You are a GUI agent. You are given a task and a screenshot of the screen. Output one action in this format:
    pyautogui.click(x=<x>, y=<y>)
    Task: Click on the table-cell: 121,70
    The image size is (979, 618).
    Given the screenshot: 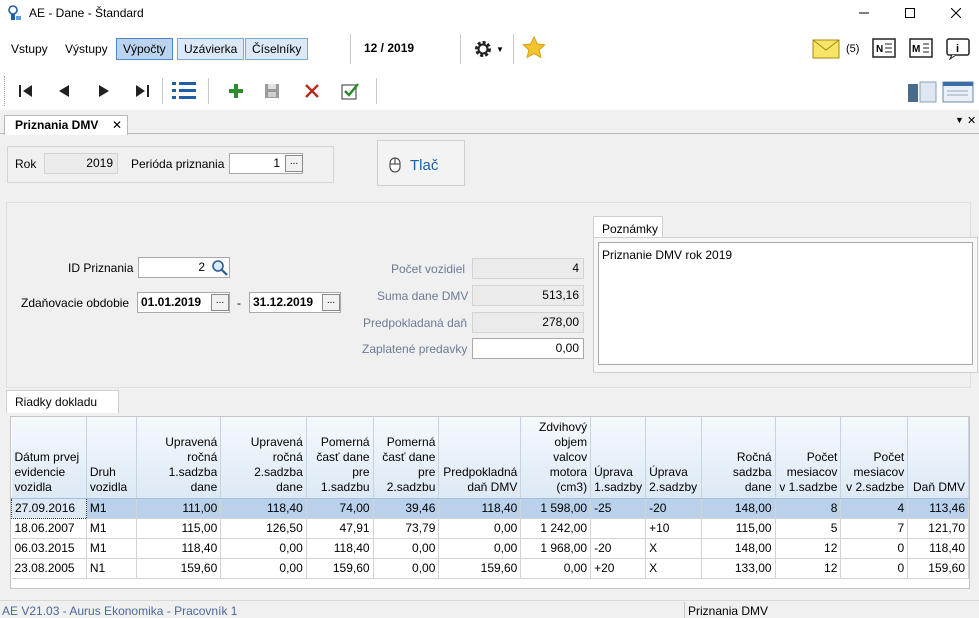 What is the action you would take?
    pyautogui.click(x=938, y=528)
    